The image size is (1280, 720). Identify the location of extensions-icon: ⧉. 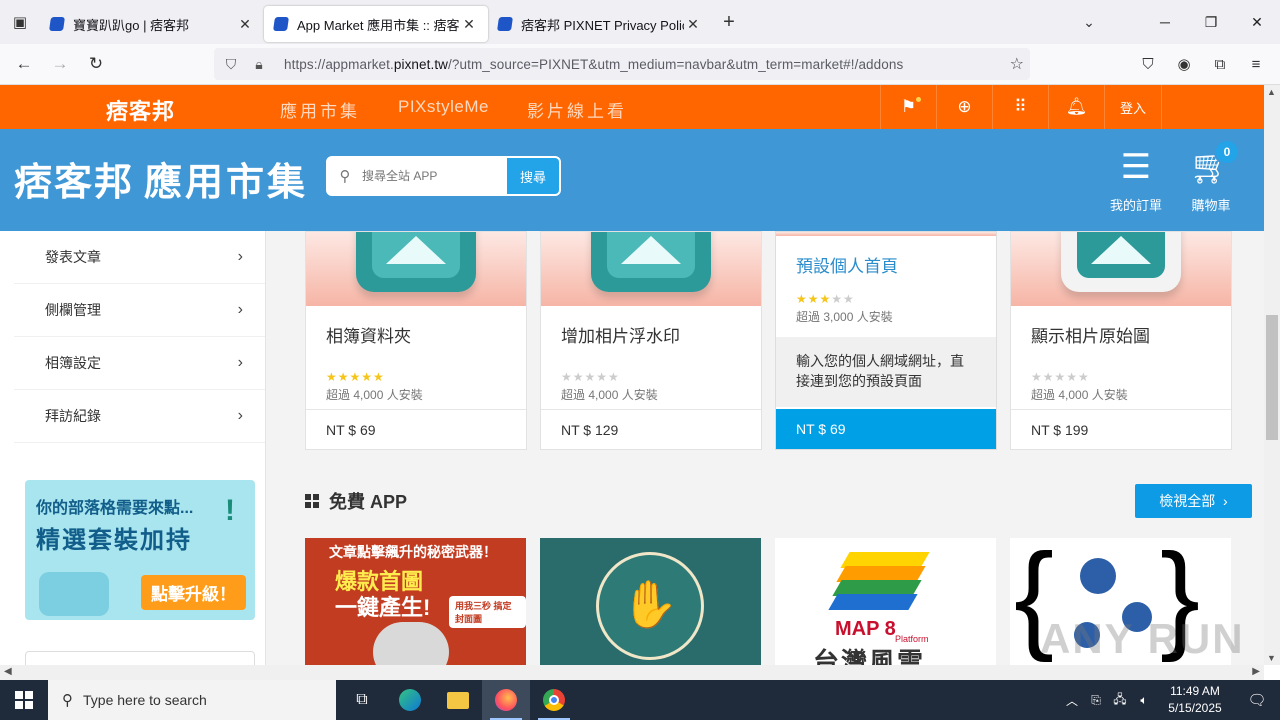
(1220, 64).